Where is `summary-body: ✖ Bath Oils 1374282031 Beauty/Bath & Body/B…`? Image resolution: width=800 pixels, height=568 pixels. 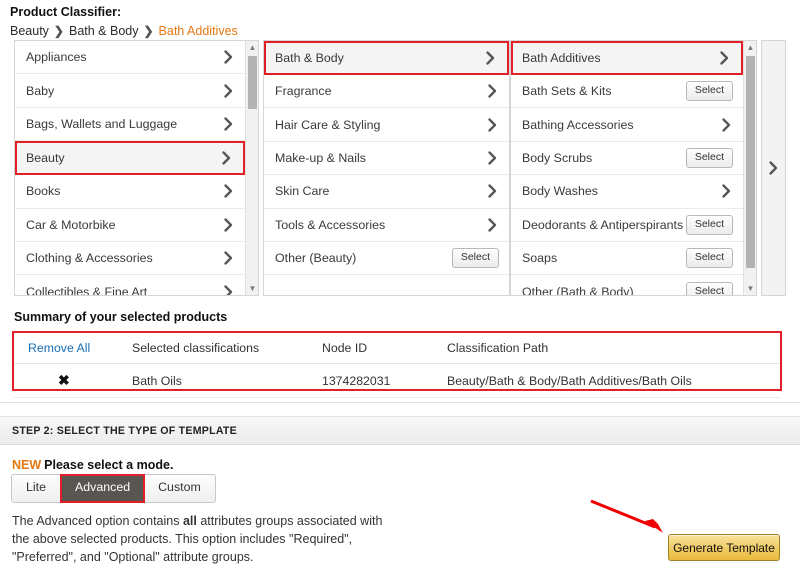
summary-body: ✖ Bath Oils 1374282031 Beauty/Bath & Body/B… is located at coordinates (397, 380).